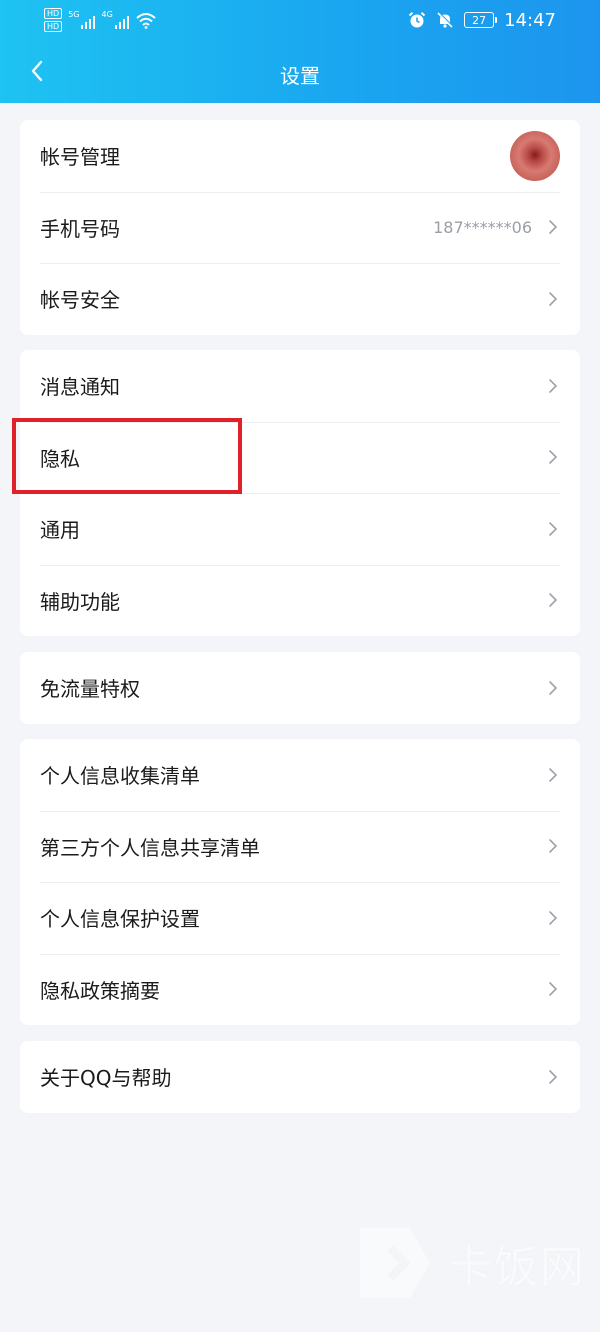  What do you see at coordinates (535, 155) in the screenshot?
I see `avatar` at bounding box center [535, 155].